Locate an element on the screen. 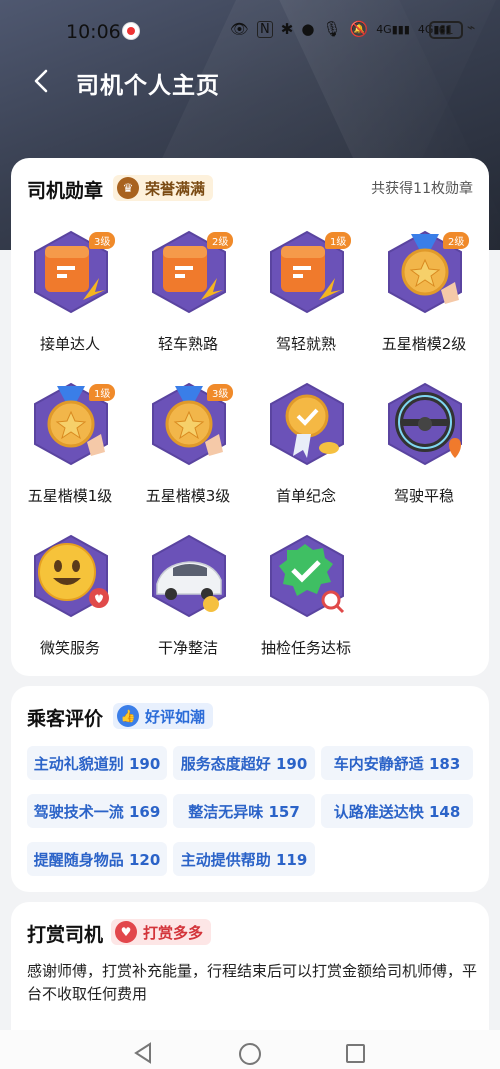 Image resolution: width=500 pixels, height=1069 pixels. steering-wheel-icon is located at coordinates (425, 424).